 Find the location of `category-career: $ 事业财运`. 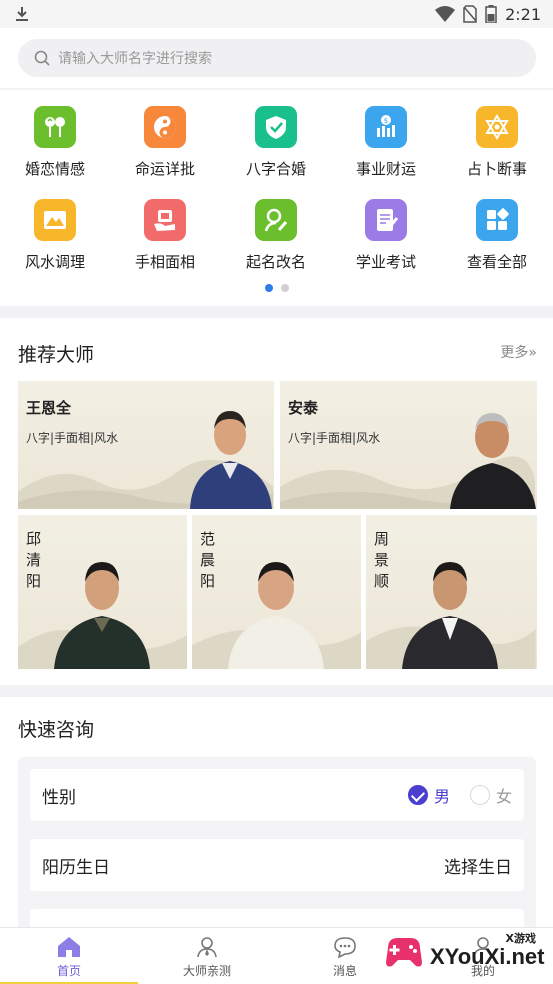

category-career: $ 事业财运 is located at coordinates (386, 146).